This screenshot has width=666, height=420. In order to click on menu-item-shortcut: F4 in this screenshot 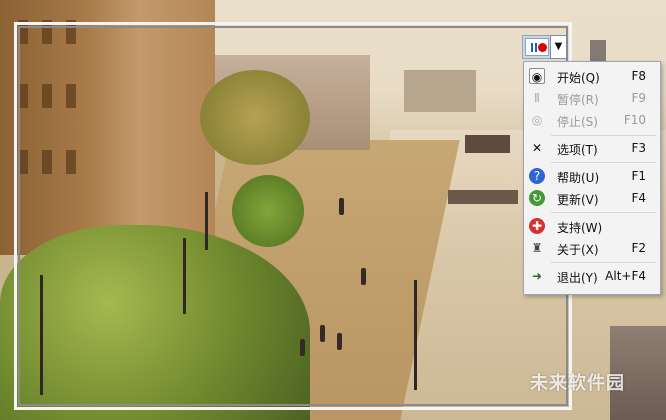, I will do `click(638, 198)`.